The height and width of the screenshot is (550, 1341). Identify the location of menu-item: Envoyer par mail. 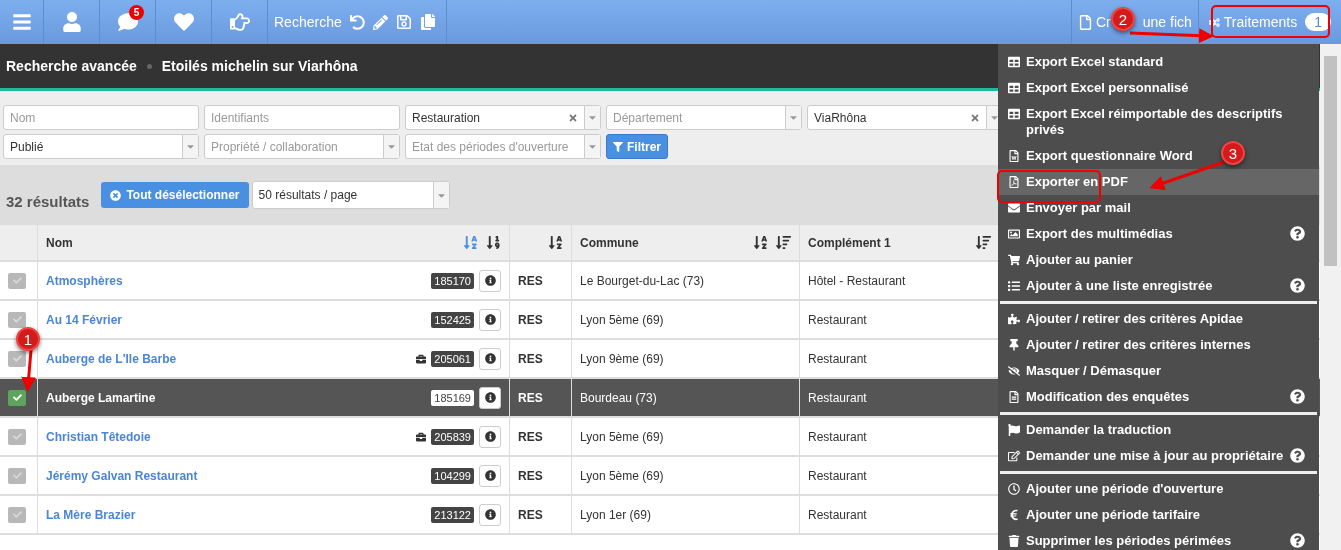
(1068, 208).